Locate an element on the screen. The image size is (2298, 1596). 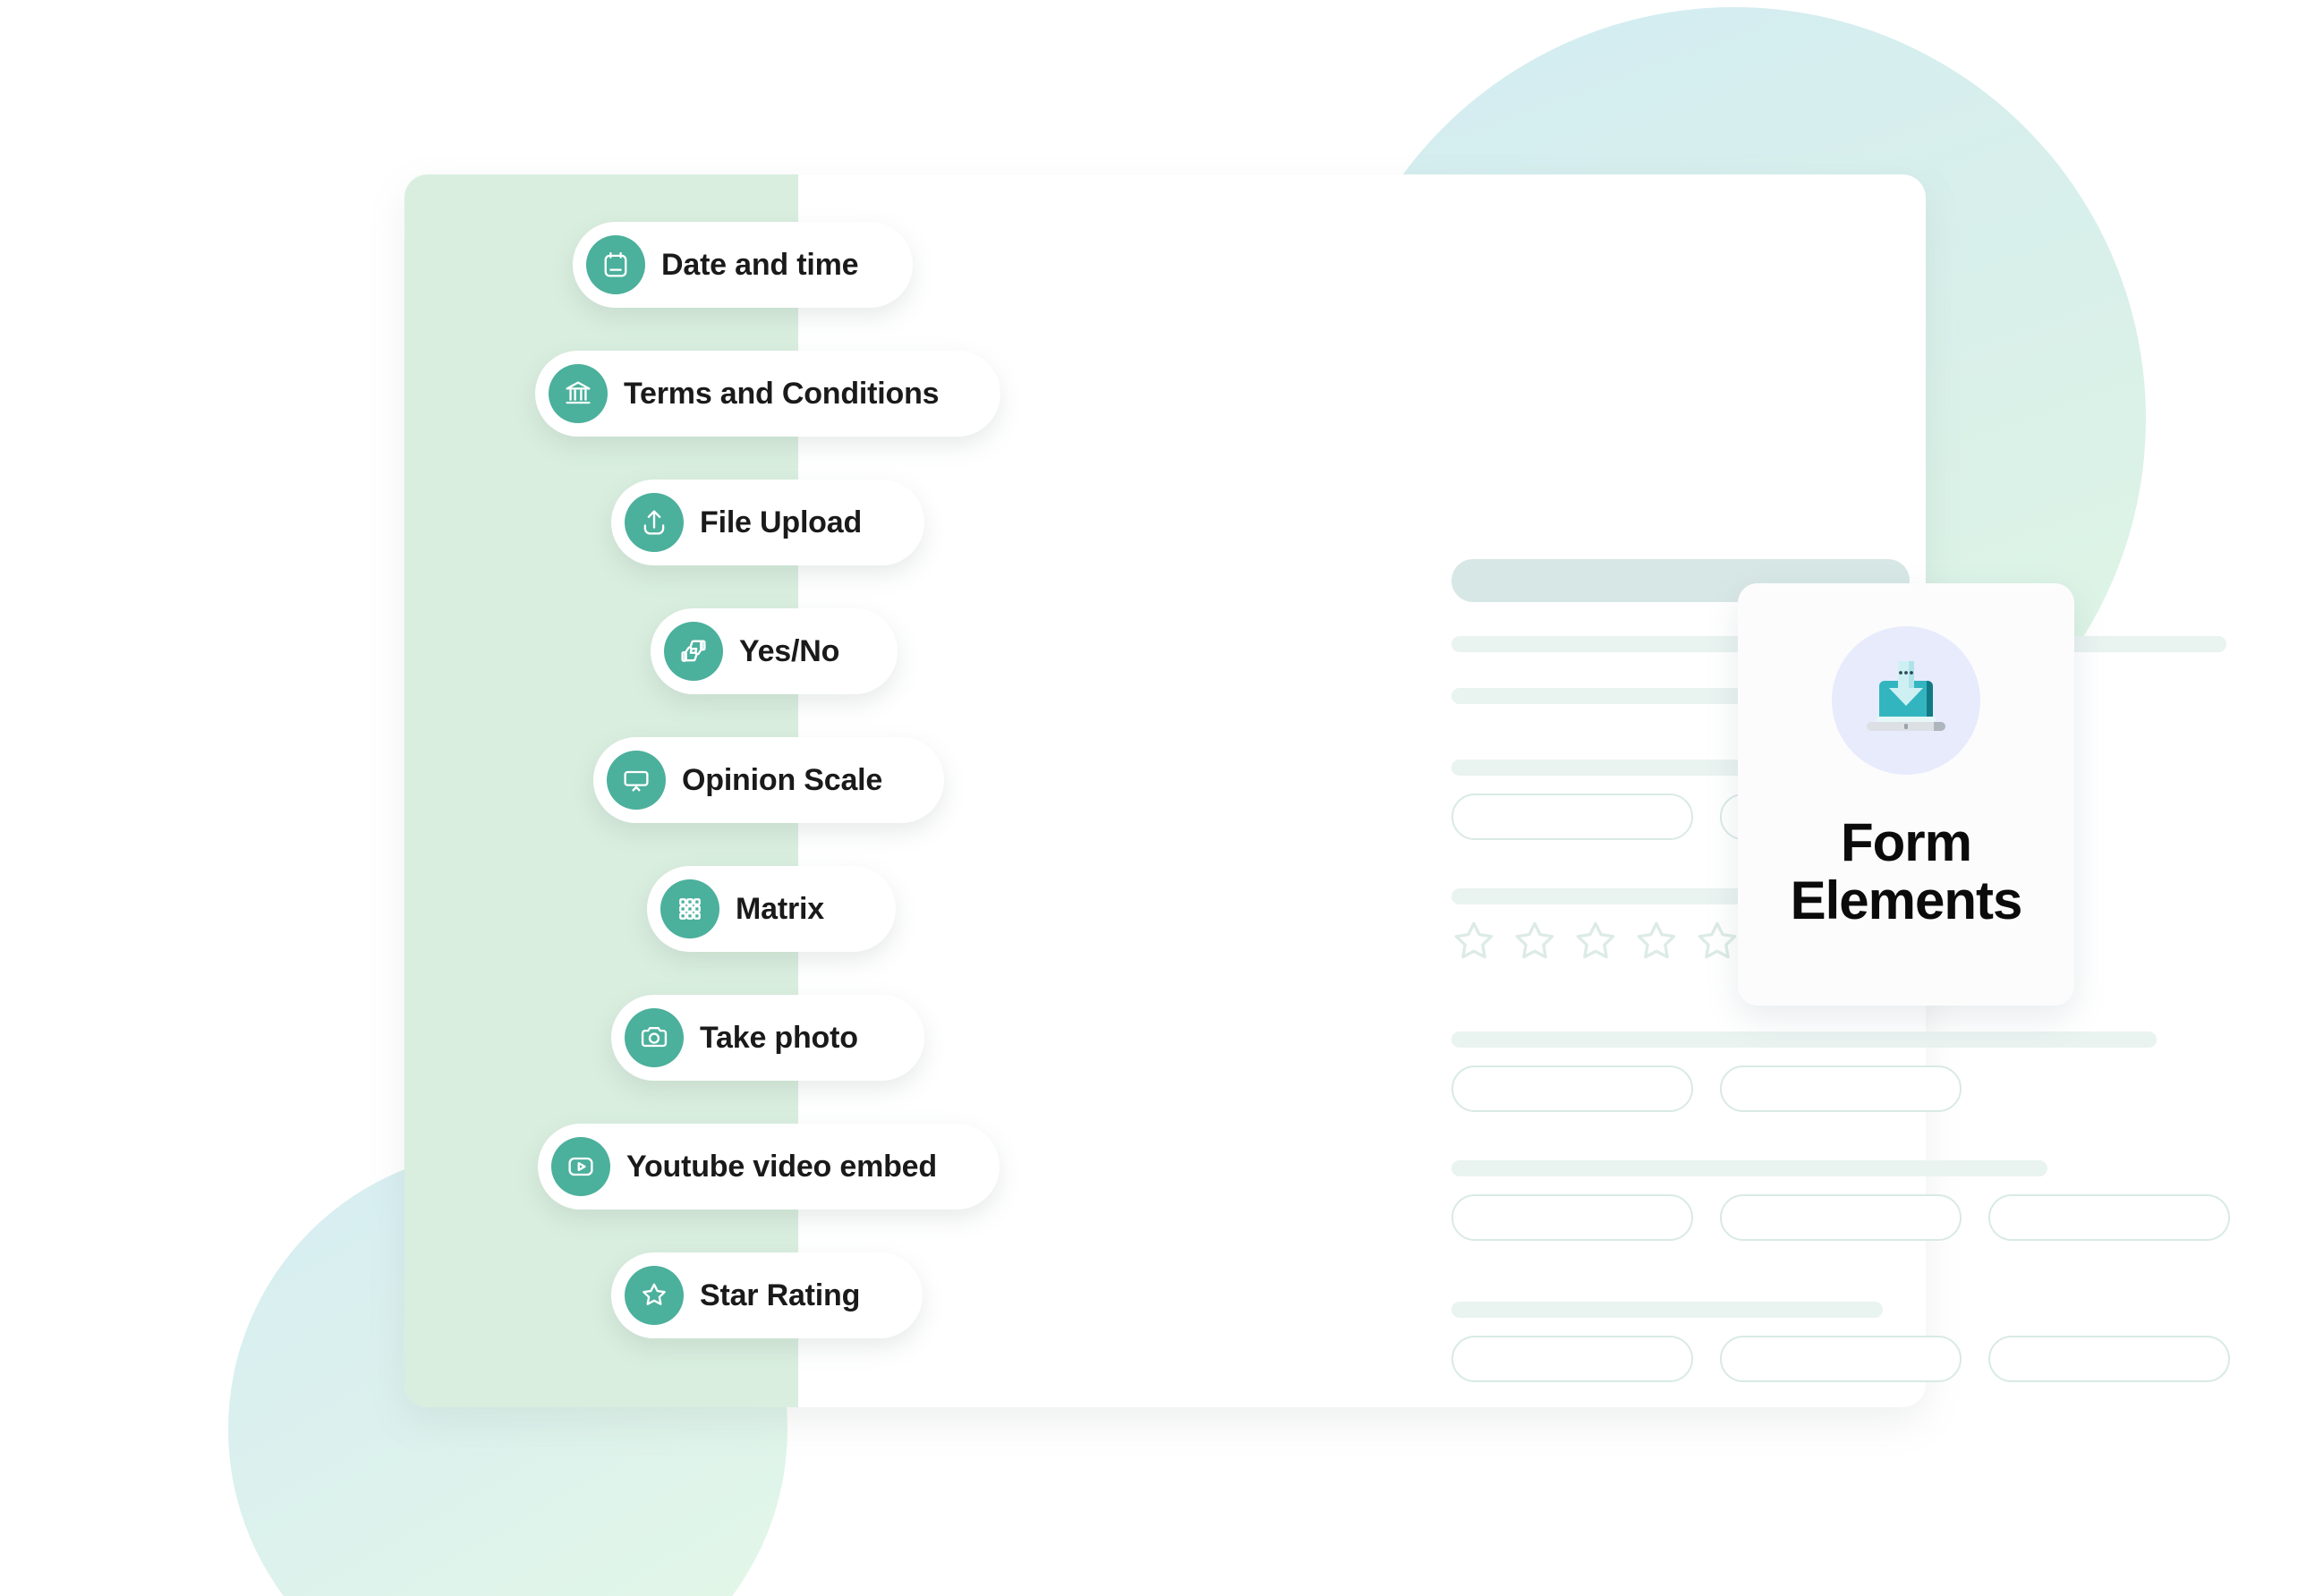
sidebar-item-label: Opinion Scale is located at coordinates (782, 779).